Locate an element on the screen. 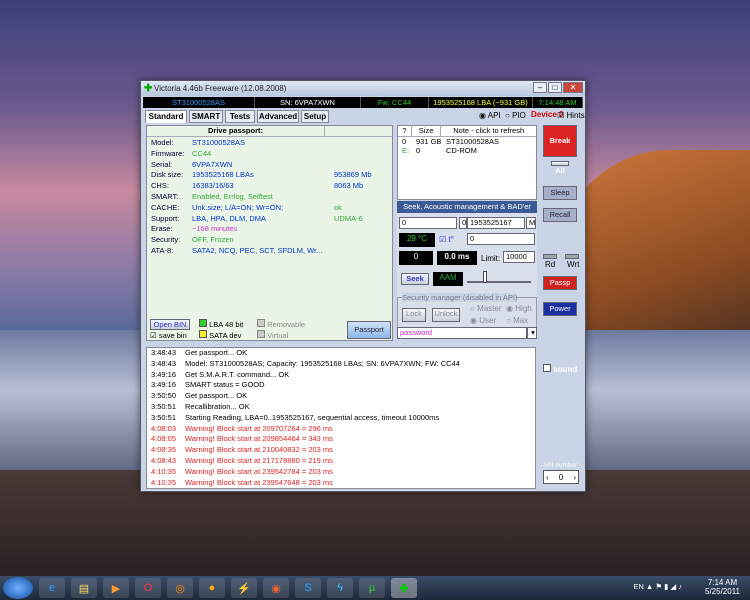  user-radio: ◉ User is located at coordinates (483, 320).